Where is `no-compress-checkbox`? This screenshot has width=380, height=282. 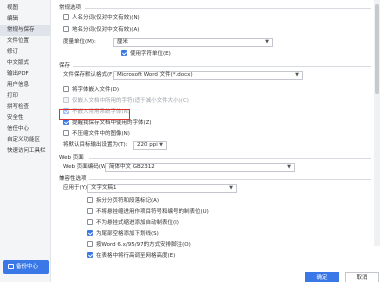
no-compress-checkbox is located at coordinates (66, 133).